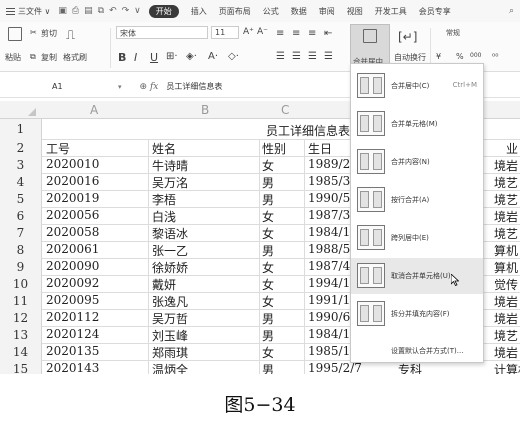 The height and width of the screenshot is (428, 520). I want to click on row-header: 7, so click(21, 233).